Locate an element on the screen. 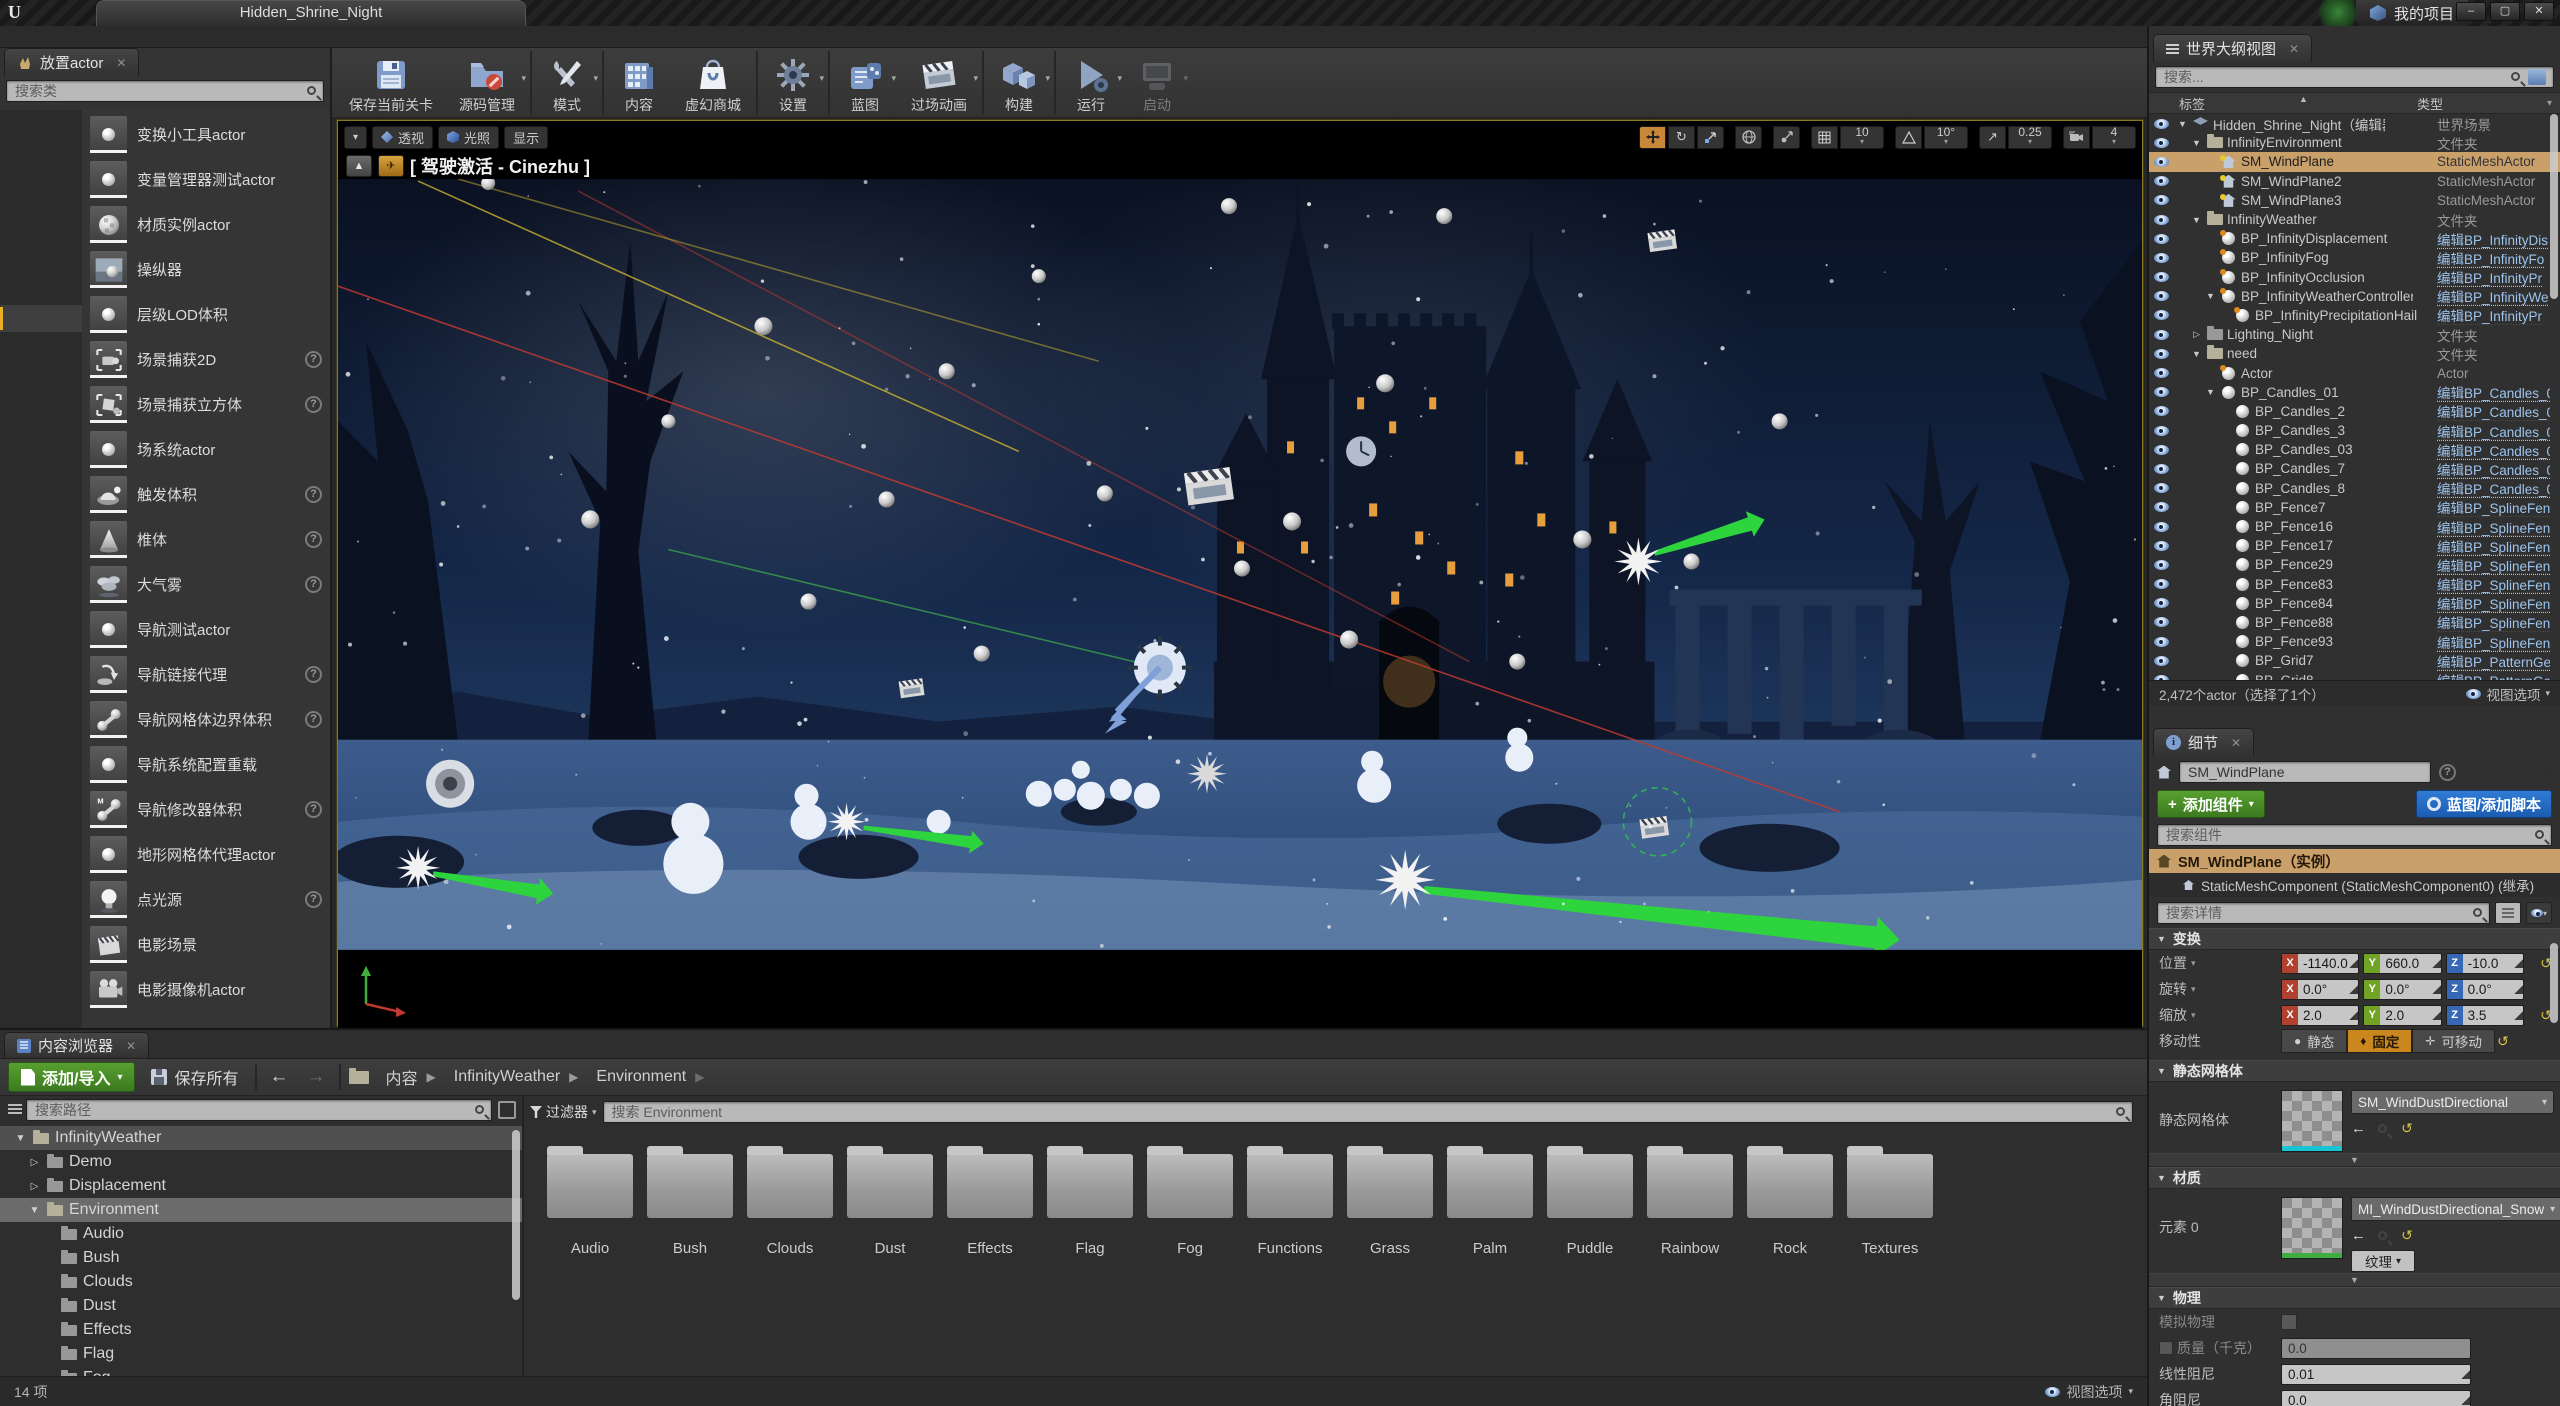 Image resolution: width=2560 pixels, height=1406 pixels. outliner-row: BP_Fence93 编辑BP_SplineFen is located at coordinates (2354, 641).